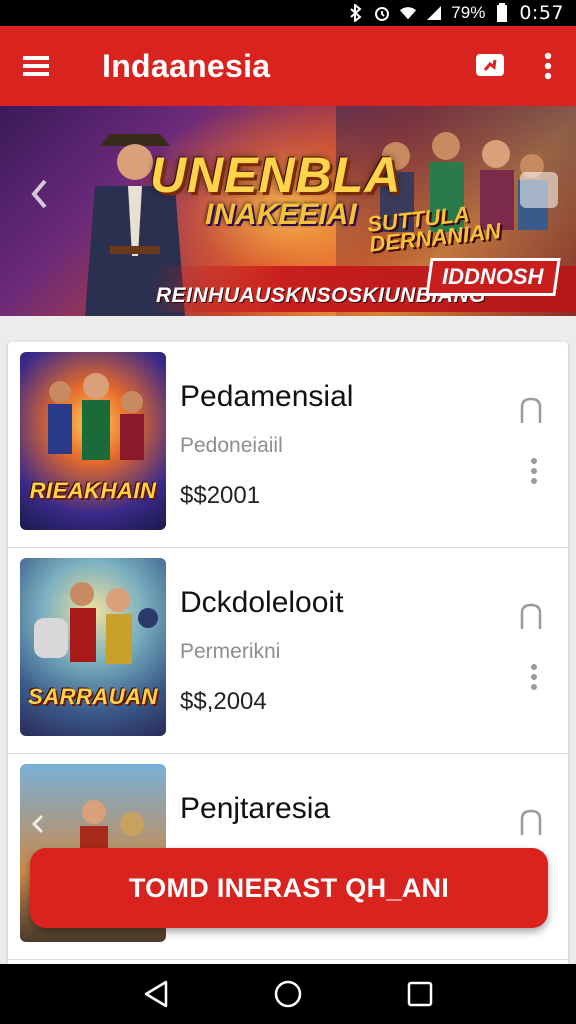 Image resolution: width=576 pixels, height=1024 pixels. What do you see at coordinates (93, 490) in the screenshot?
I see `thumbnail-logo: RIEAKHAIN` at bounding box center [93, 490].